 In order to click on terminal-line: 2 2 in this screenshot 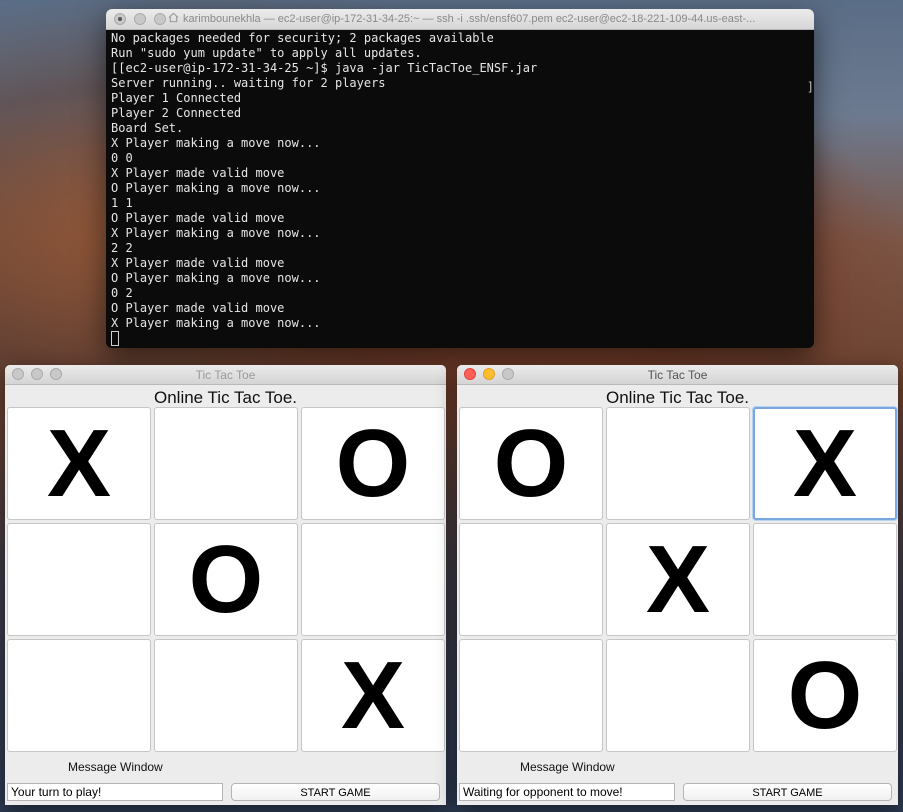, I will do `click(122, 248)`.